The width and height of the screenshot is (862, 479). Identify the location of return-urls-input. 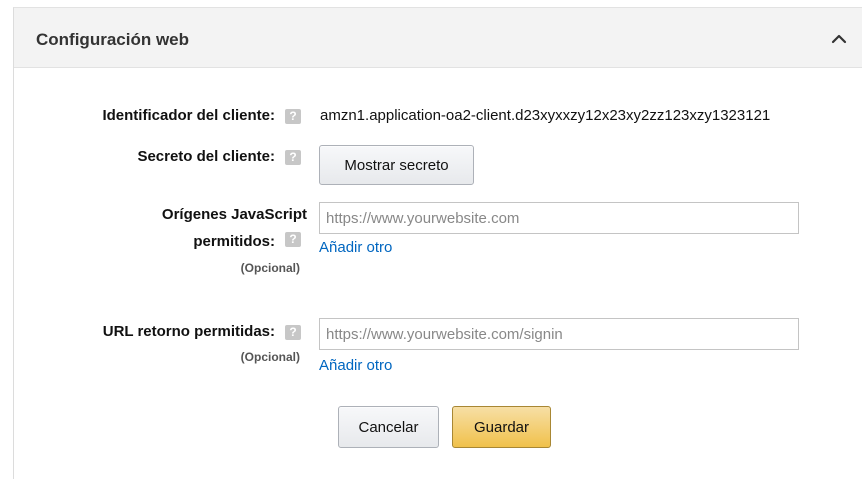
(559, 334).